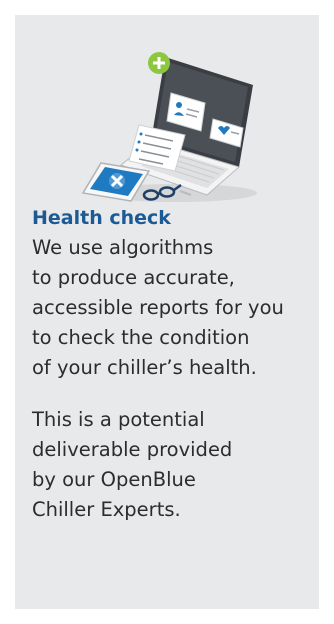  I want to click on description-line: of your chiller’s health., so click(144, 367).